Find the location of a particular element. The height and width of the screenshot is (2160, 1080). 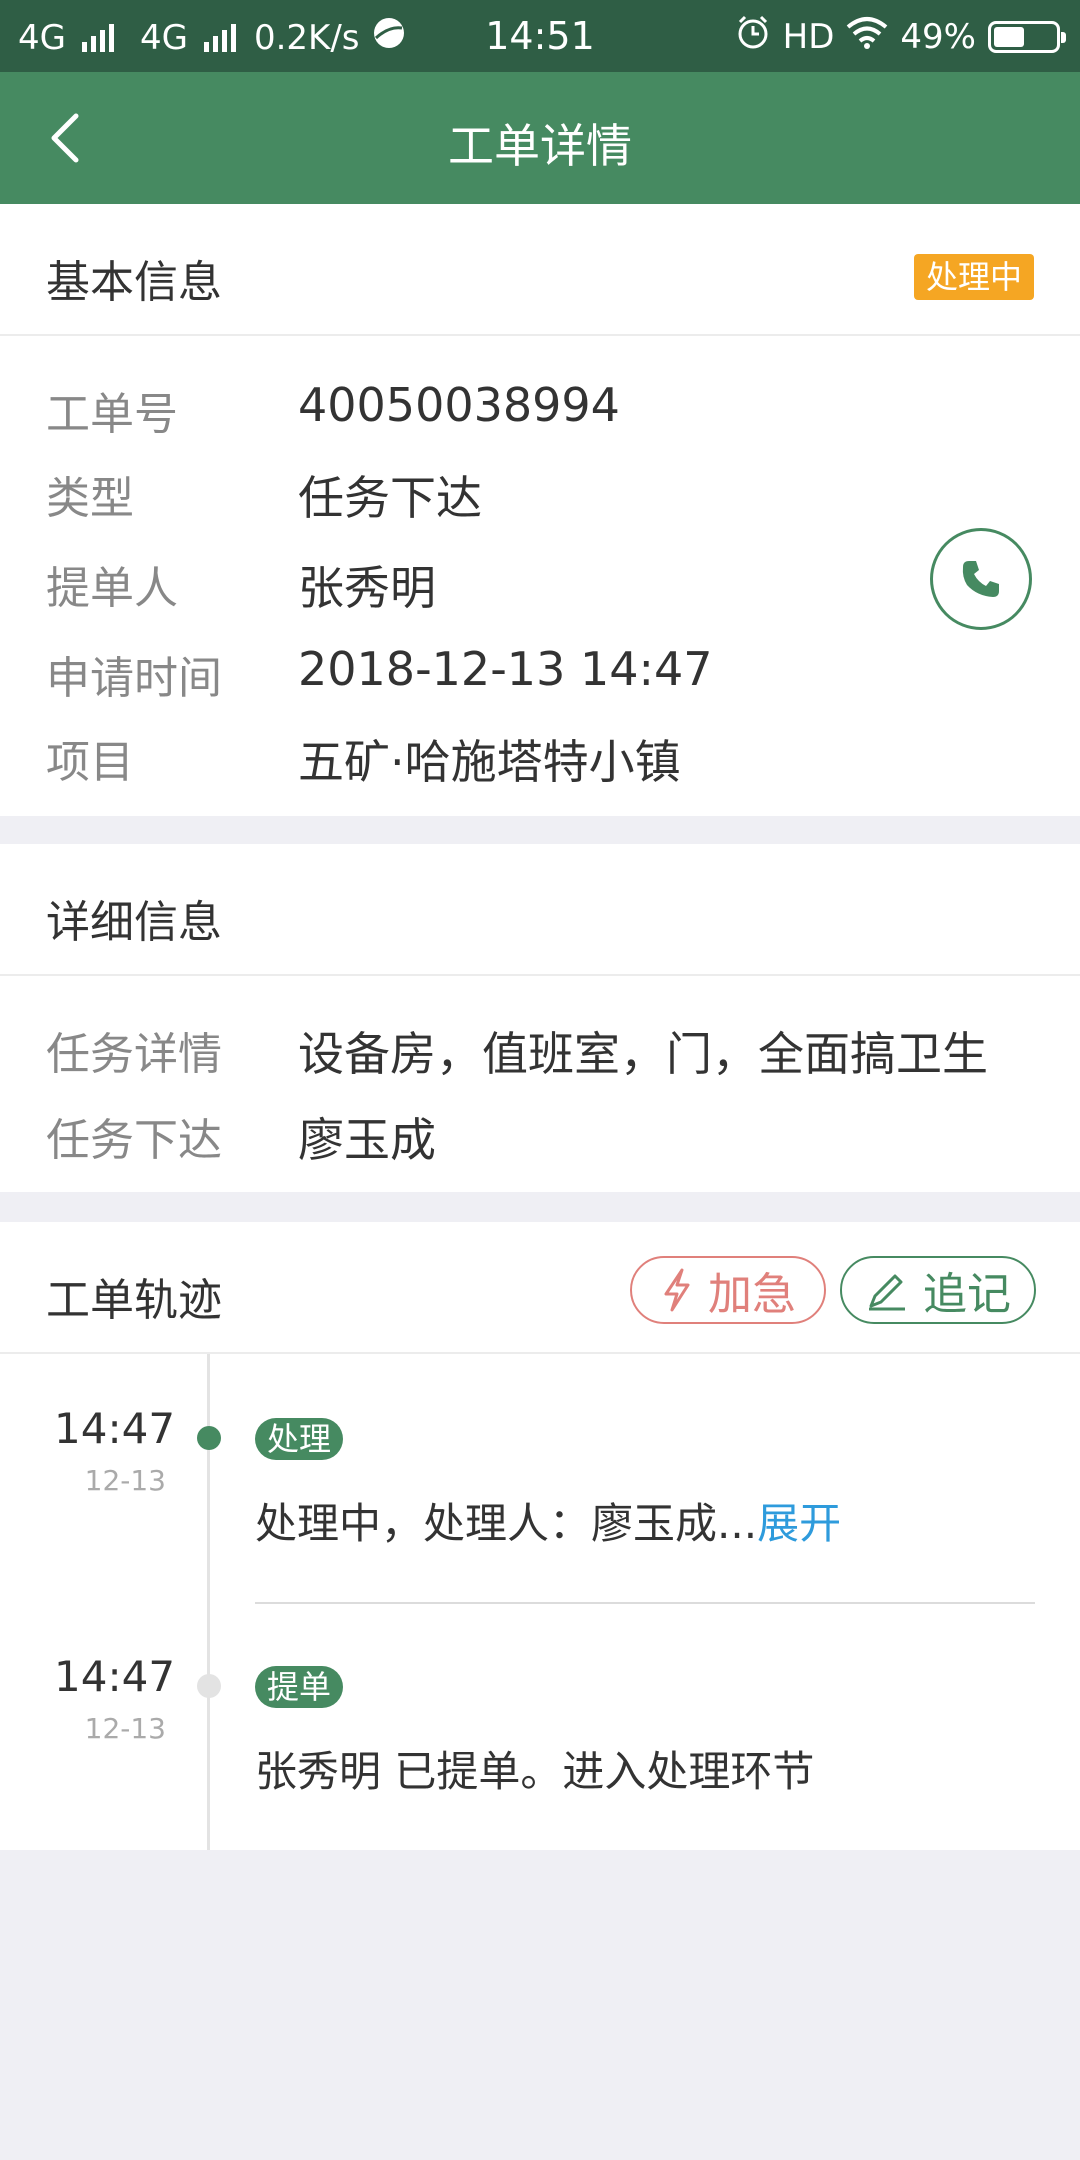

section-title: 详细信息 is located at coordinates (134, 922).